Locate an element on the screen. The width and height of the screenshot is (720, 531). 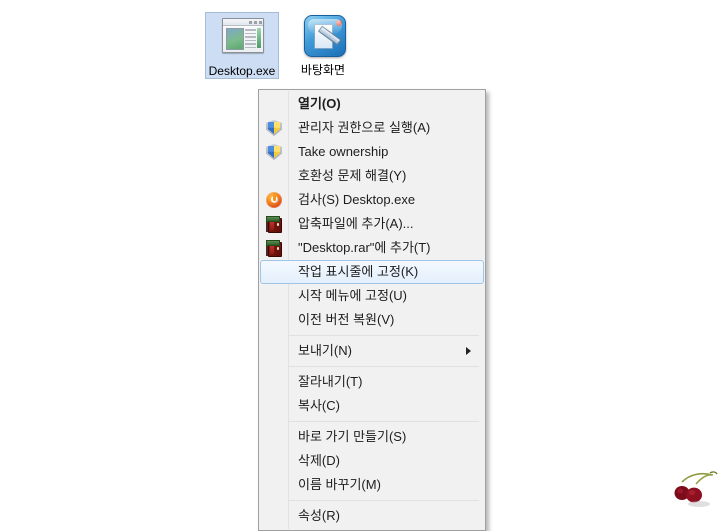
menu-item: 속성(R) is located at coordinates (372, 516).